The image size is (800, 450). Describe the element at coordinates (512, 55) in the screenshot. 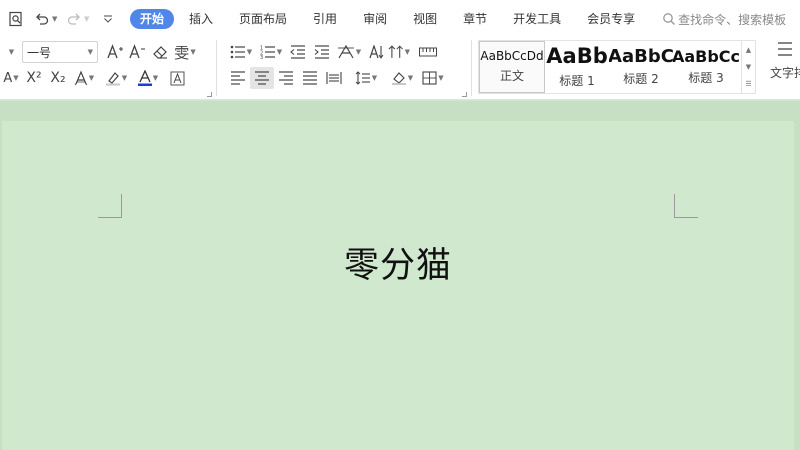

I see `style-sample: AaBbCcDd` at that location.